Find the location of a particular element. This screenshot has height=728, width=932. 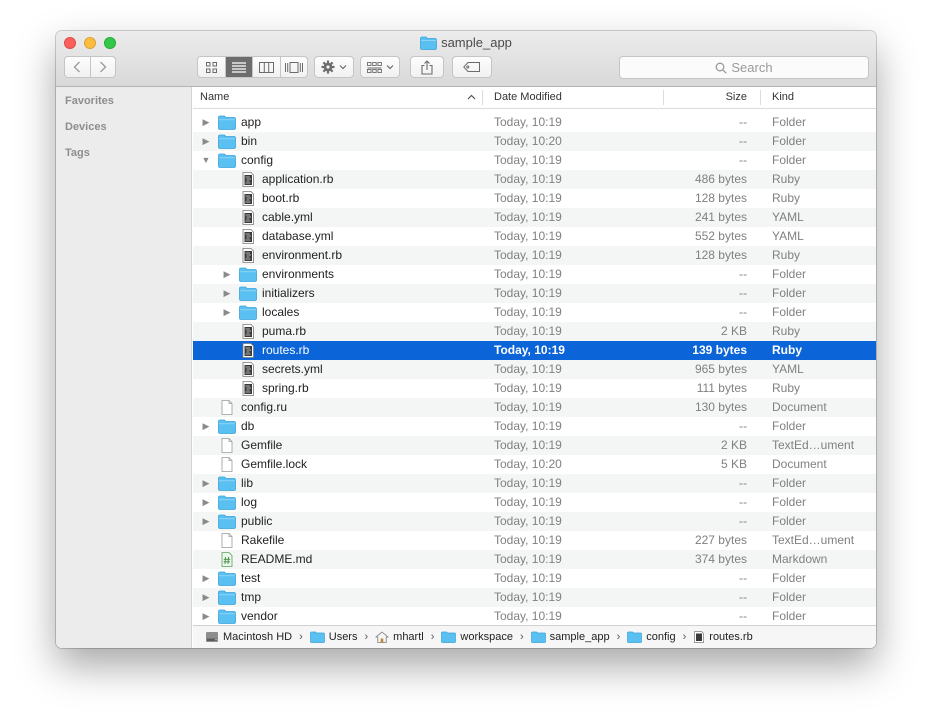

sidebar-section-devices: Devices is located at coordinates (86, 127).